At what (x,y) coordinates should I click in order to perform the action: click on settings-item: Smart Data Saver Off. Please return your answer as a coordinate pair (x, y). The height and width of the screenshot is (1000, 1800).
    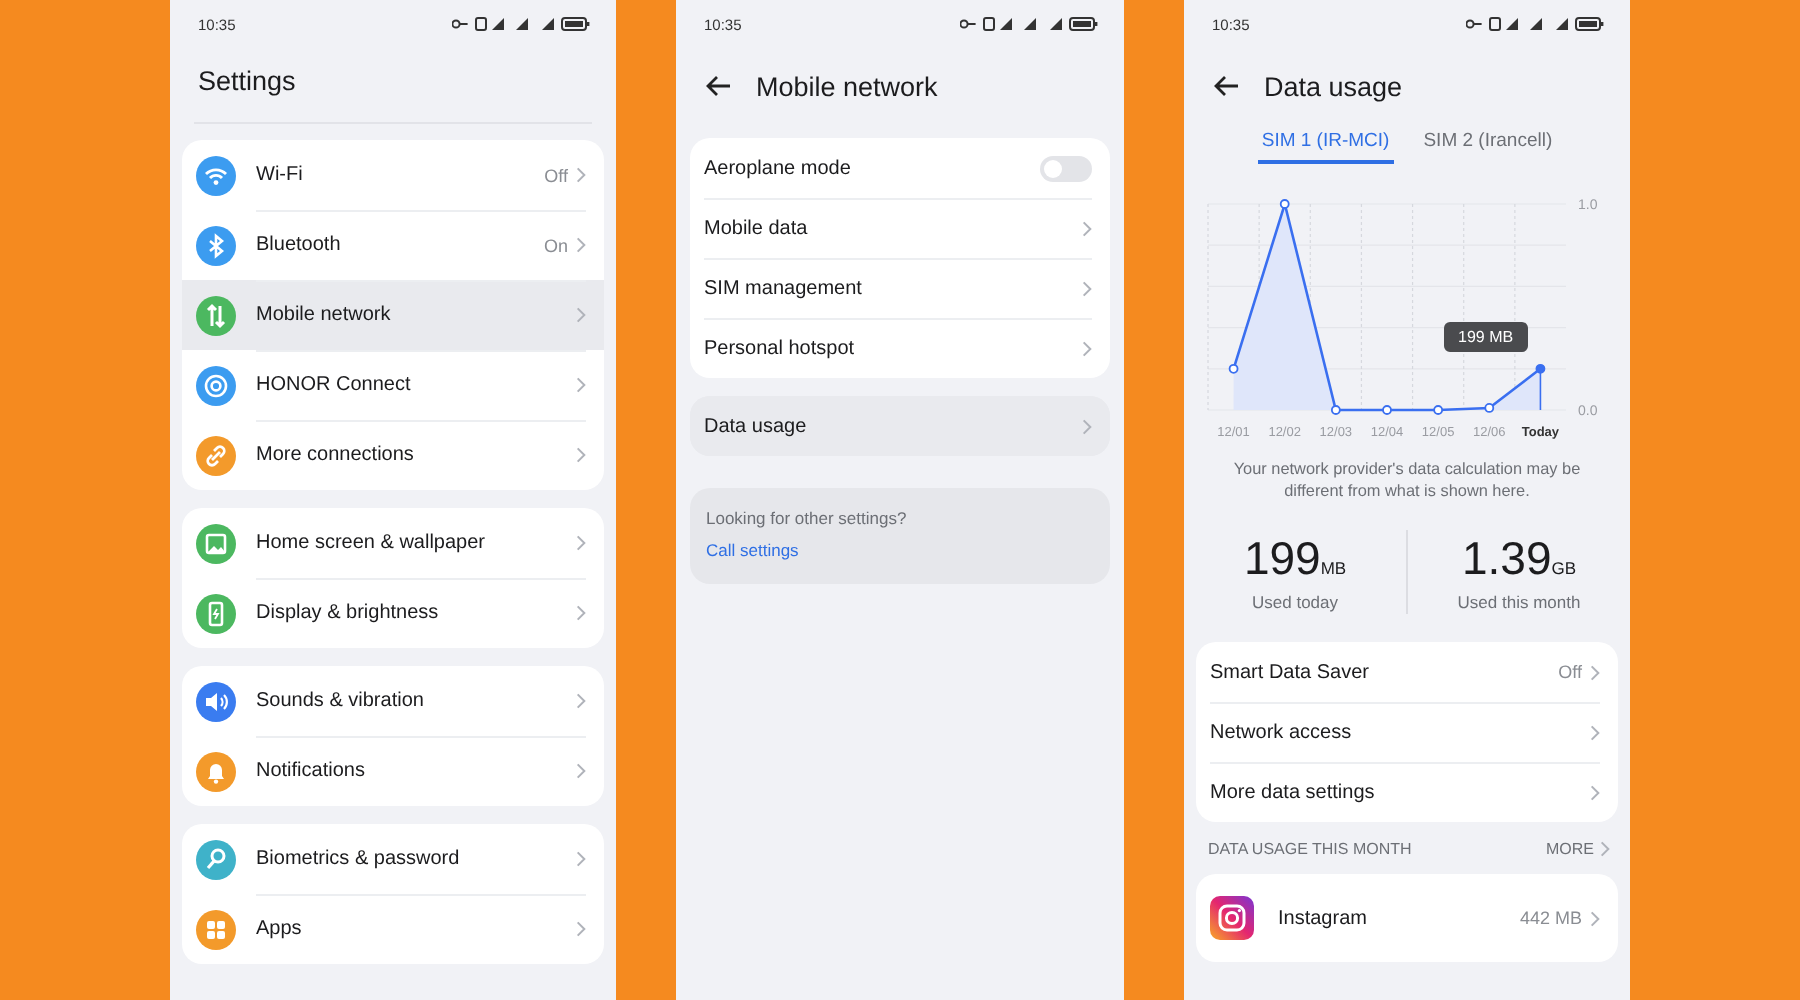
    Looking at the image, I should click on (1407, 672).